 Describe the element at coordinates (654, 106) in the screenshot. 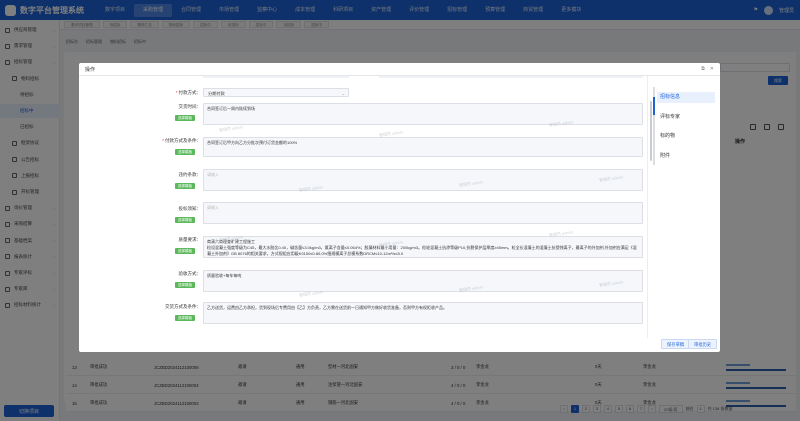

I see `anchor-indicator` at that location.